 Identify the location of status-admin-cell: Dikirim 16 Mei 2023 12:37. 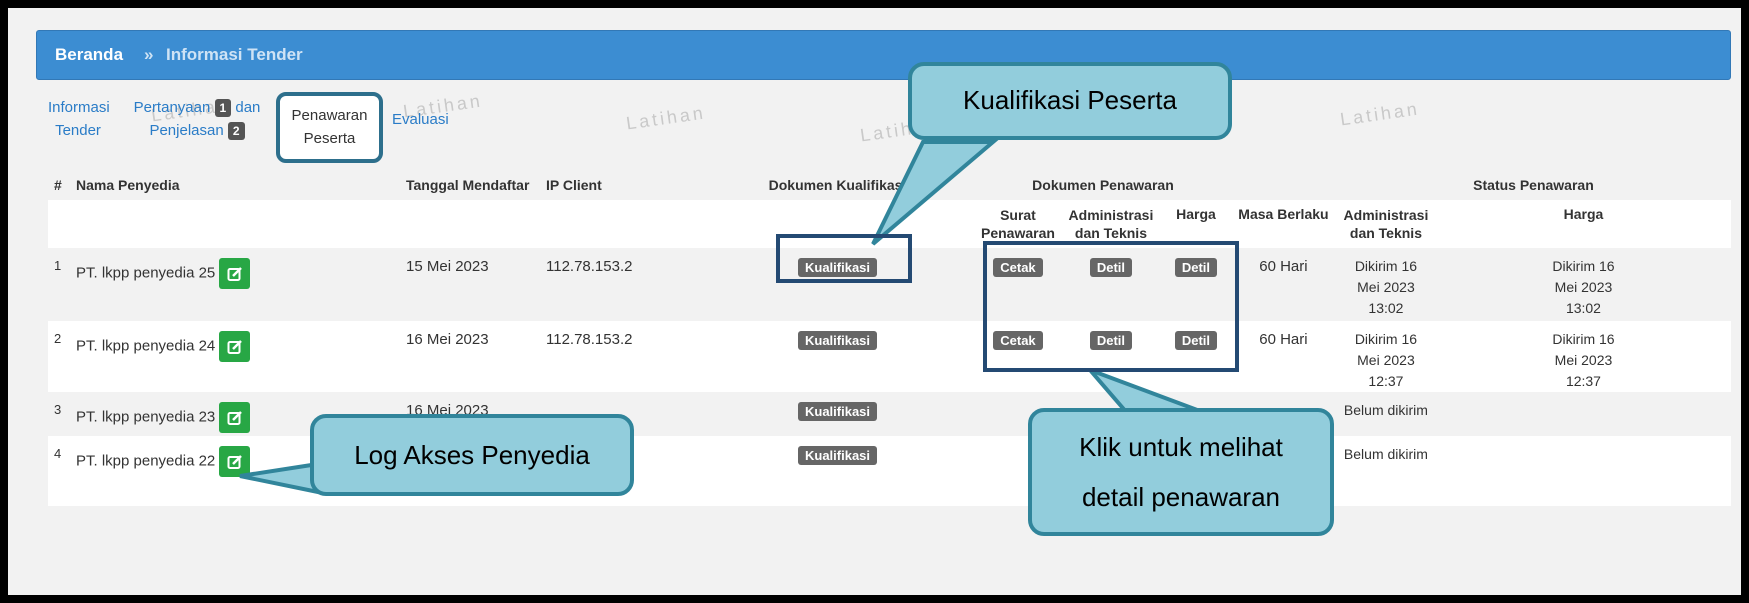
(1386, 356).